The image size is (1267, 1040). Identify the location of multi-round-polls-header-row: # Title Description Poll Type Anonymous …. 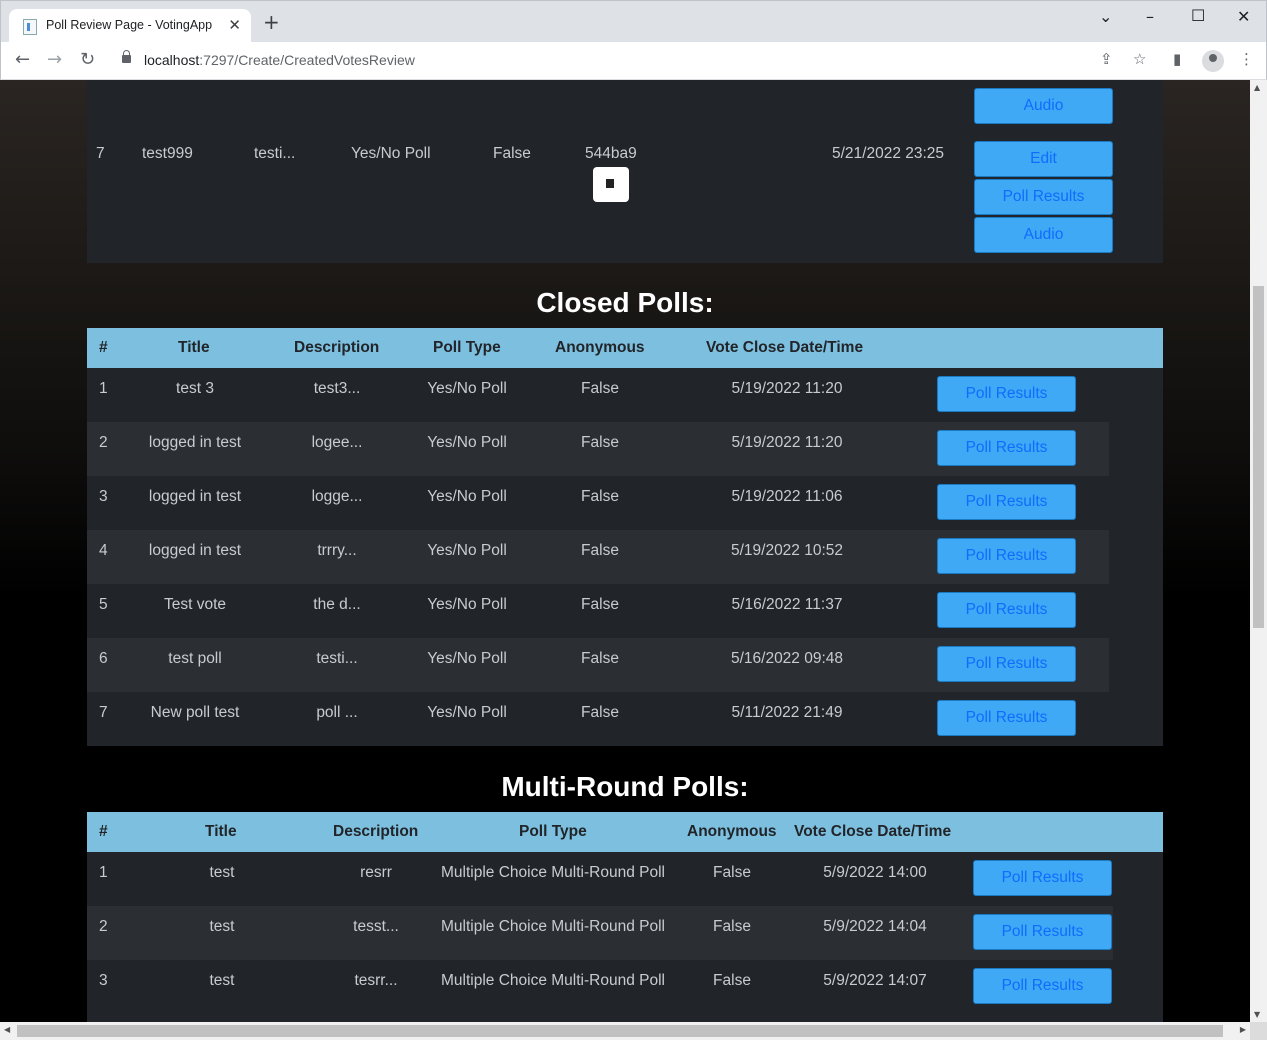
(625, 832).